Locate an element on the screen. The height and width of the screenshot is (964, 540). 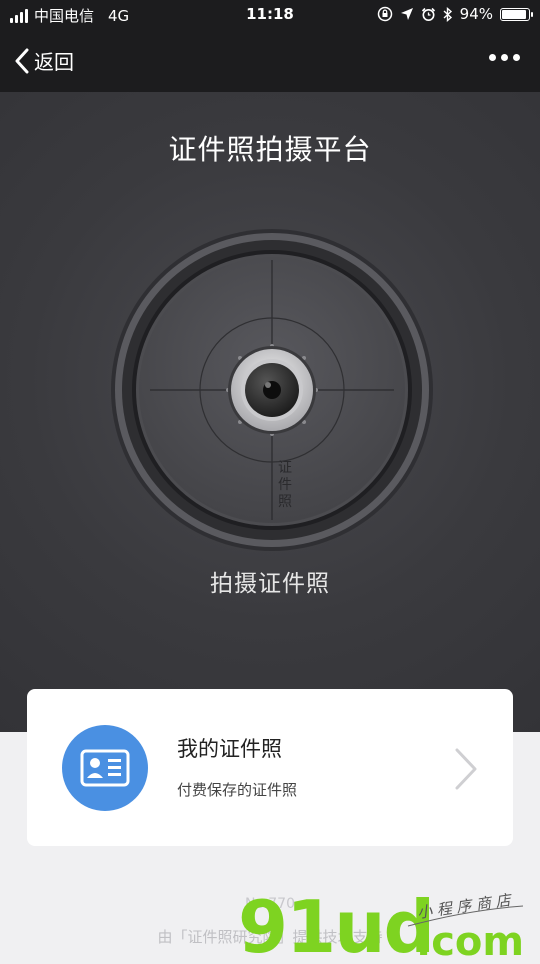
back-button: 返回 is located at coordinates (44, 60).